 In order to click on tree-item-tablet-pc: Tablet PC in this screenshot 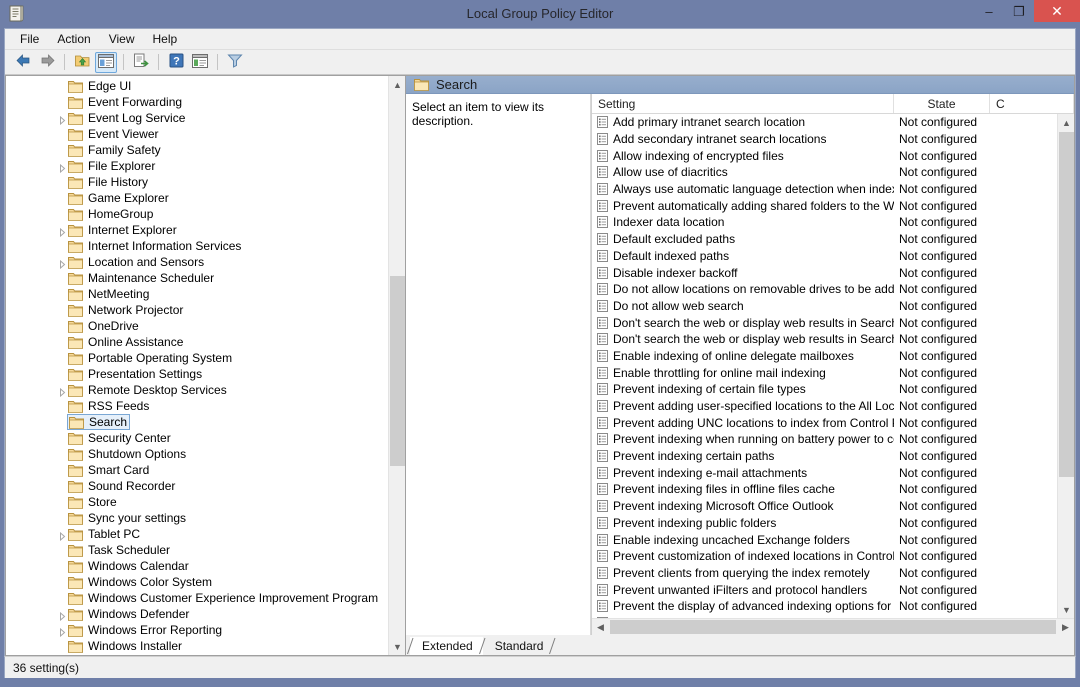, I will do `click(197, 534)`.